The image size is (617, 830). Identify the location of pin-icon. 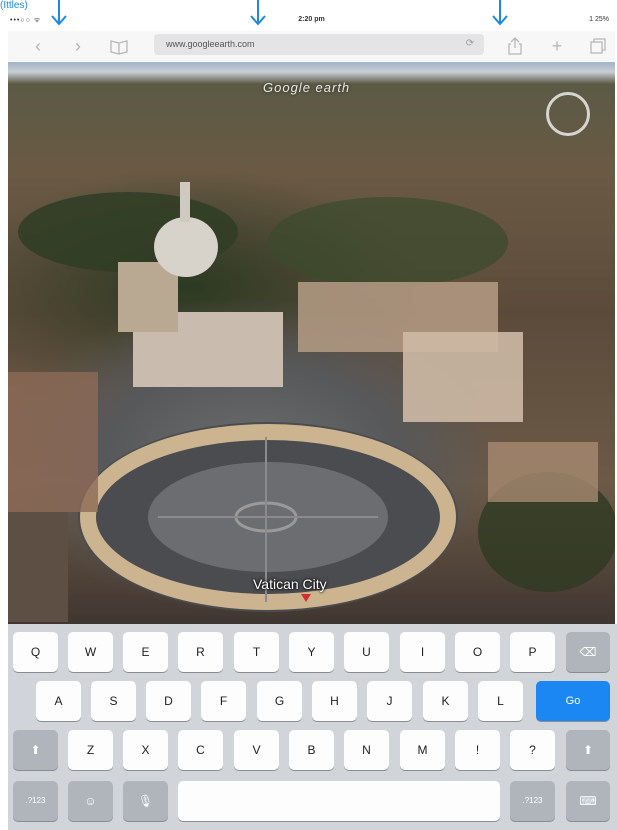
(306, 598).